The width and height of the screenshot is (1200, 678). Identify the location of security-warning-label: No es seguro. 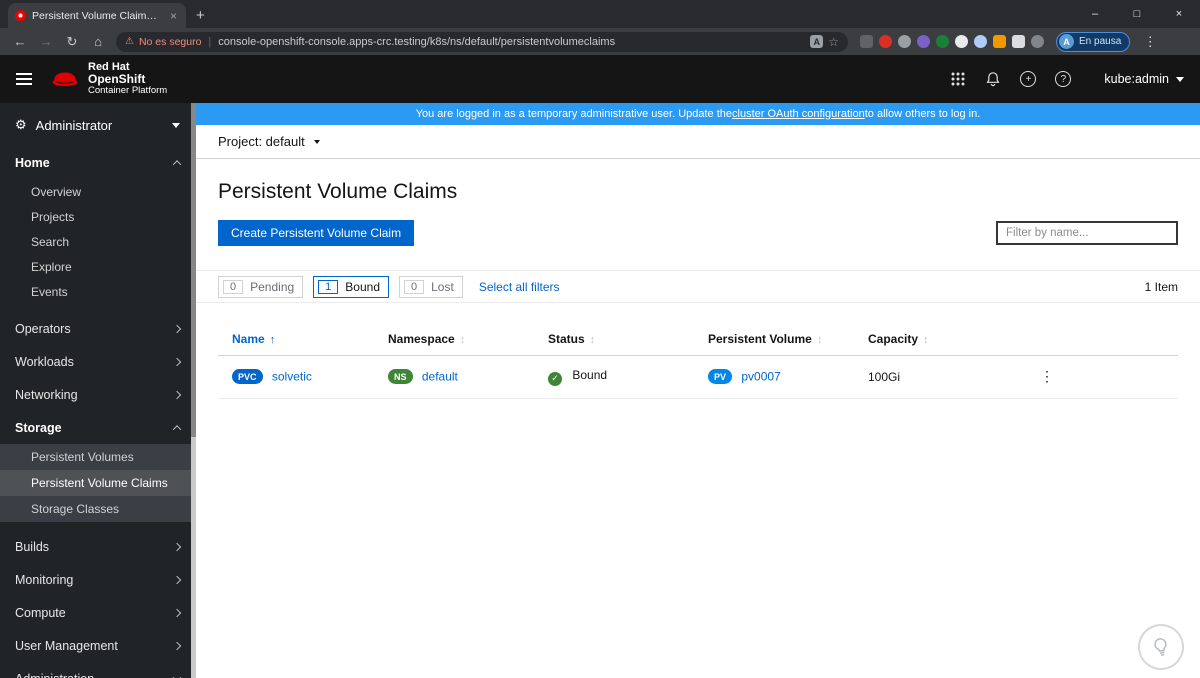
(170, 42).